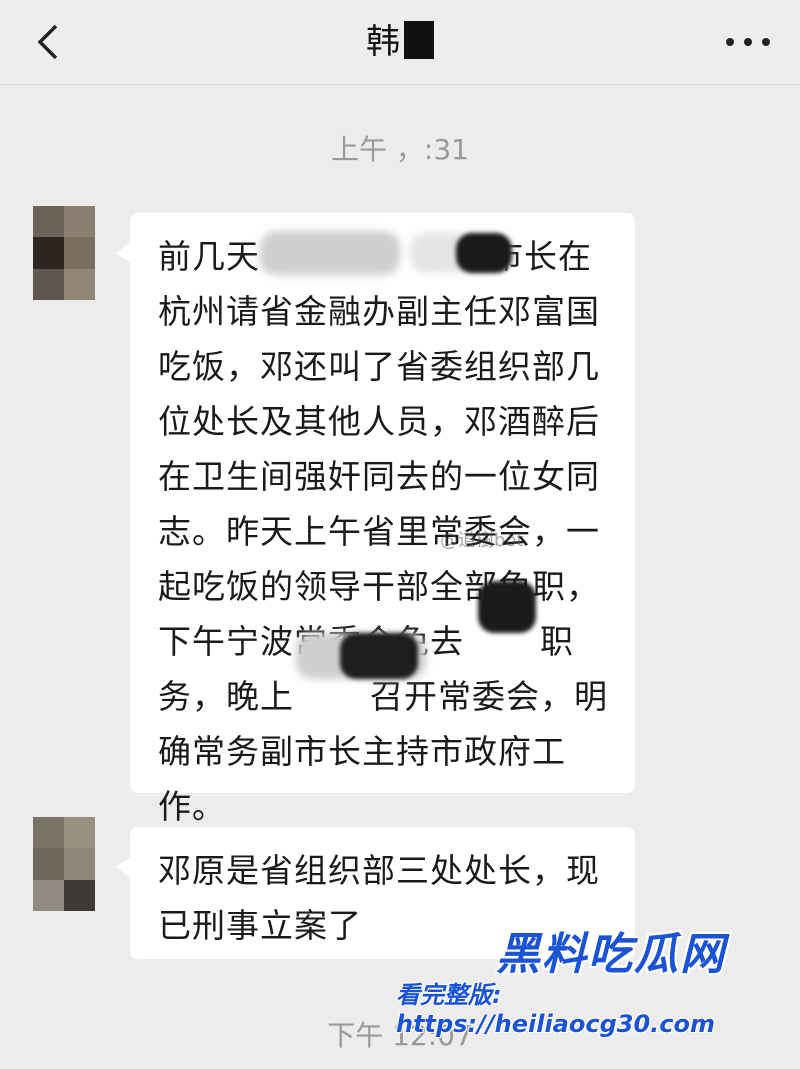 The width and height of the screenshot is (800, 1069). Describe the element at coordinates (379, 870) in the screenshot. I see `message-line: 邓原是省组织部三处处长，现` at that location.